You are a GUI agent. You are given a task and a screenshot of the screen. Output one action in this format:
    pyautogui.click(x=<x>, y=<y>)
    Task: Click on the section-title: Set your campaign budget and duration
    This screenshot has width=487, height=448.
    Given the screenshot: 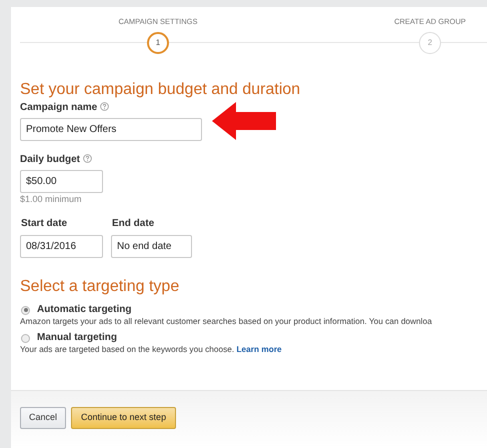 What is the action you would take?
    pyautogui.click(x=161, y=90)
    